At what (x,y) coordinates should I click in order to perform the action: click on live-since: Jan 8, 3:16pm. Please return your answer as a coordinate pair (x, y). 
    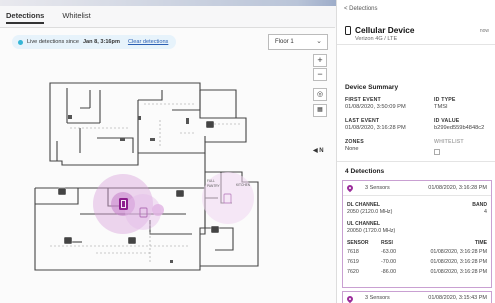
    Looking at the image, I should click on (101, 42).